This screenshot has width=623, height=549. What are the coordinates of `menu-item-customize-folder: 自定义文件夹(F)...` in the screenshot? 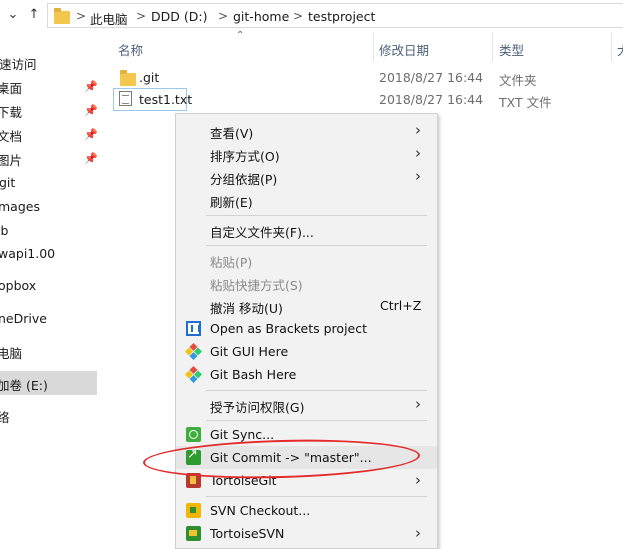 It's located at (306, 229).